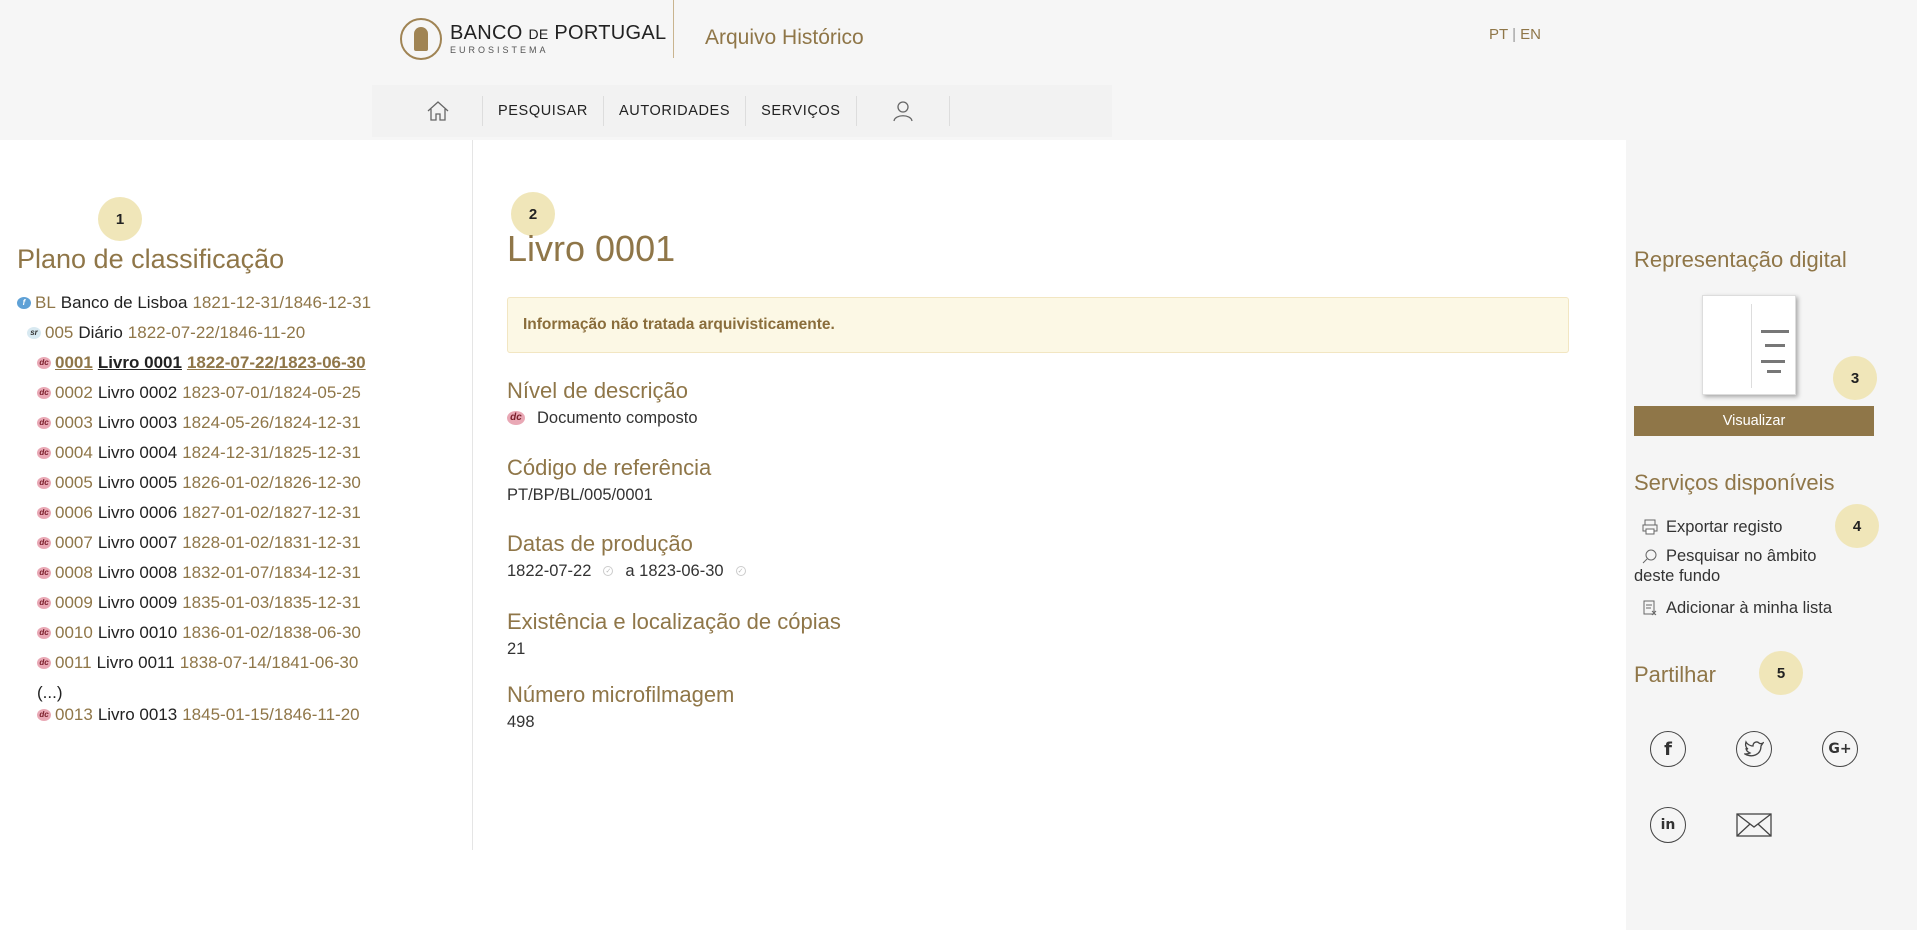 This screenshot has height=930, width=1917. I want to click on nav-autoridades: AUTORIDADES, so click(675, 111).